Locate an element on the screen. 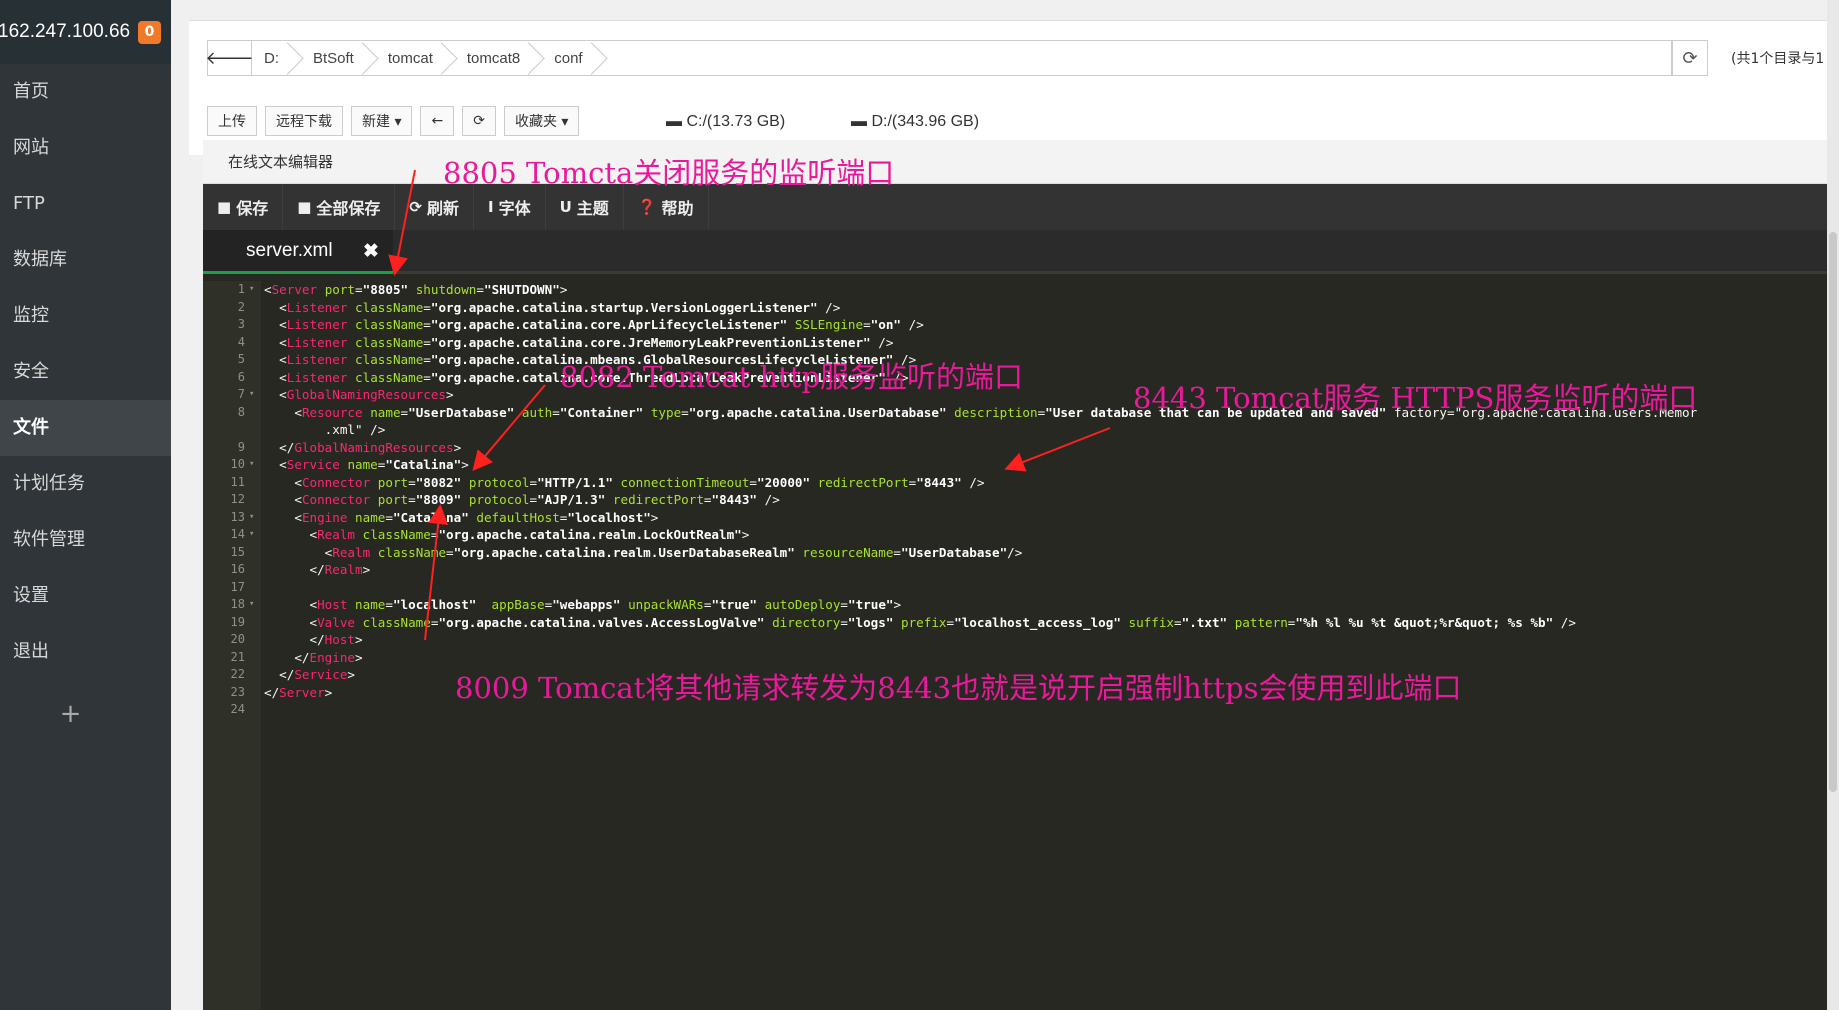 The width and height of the screenshot is (1839, 1010). code-line: <Server port="8805" shutdown="SHUTDOWN"> is located at coordinates (415, 289).